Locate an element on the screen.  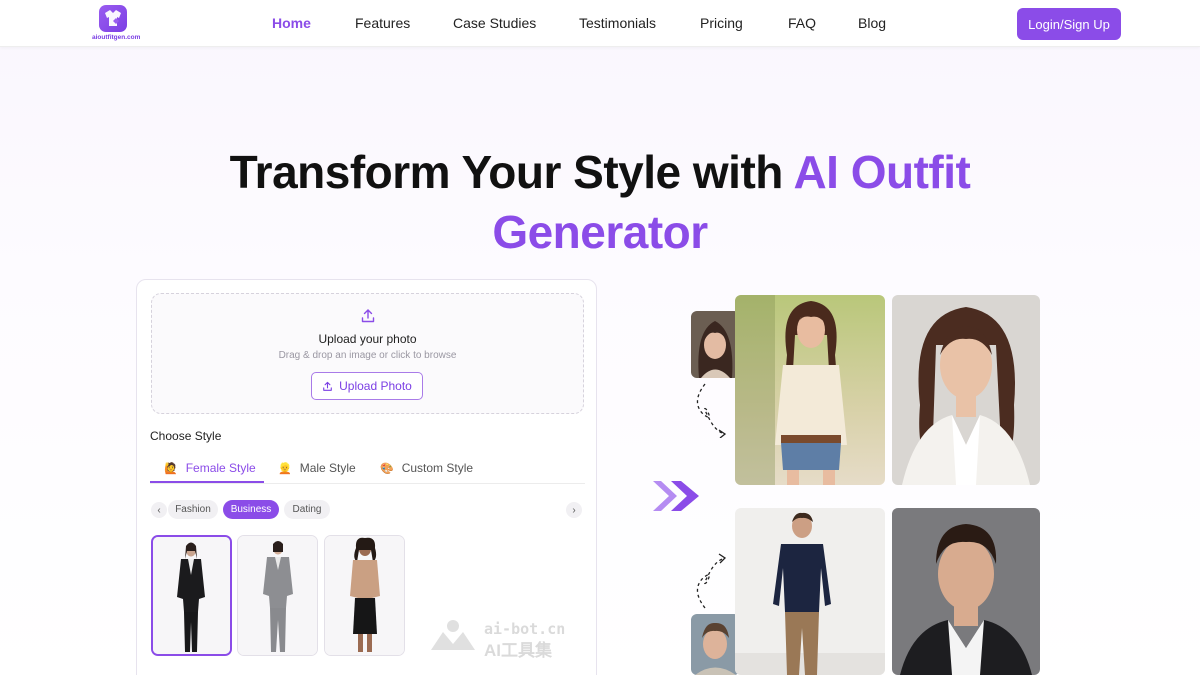
nav-pricing: Pricing is located at coordinates (721, 23).